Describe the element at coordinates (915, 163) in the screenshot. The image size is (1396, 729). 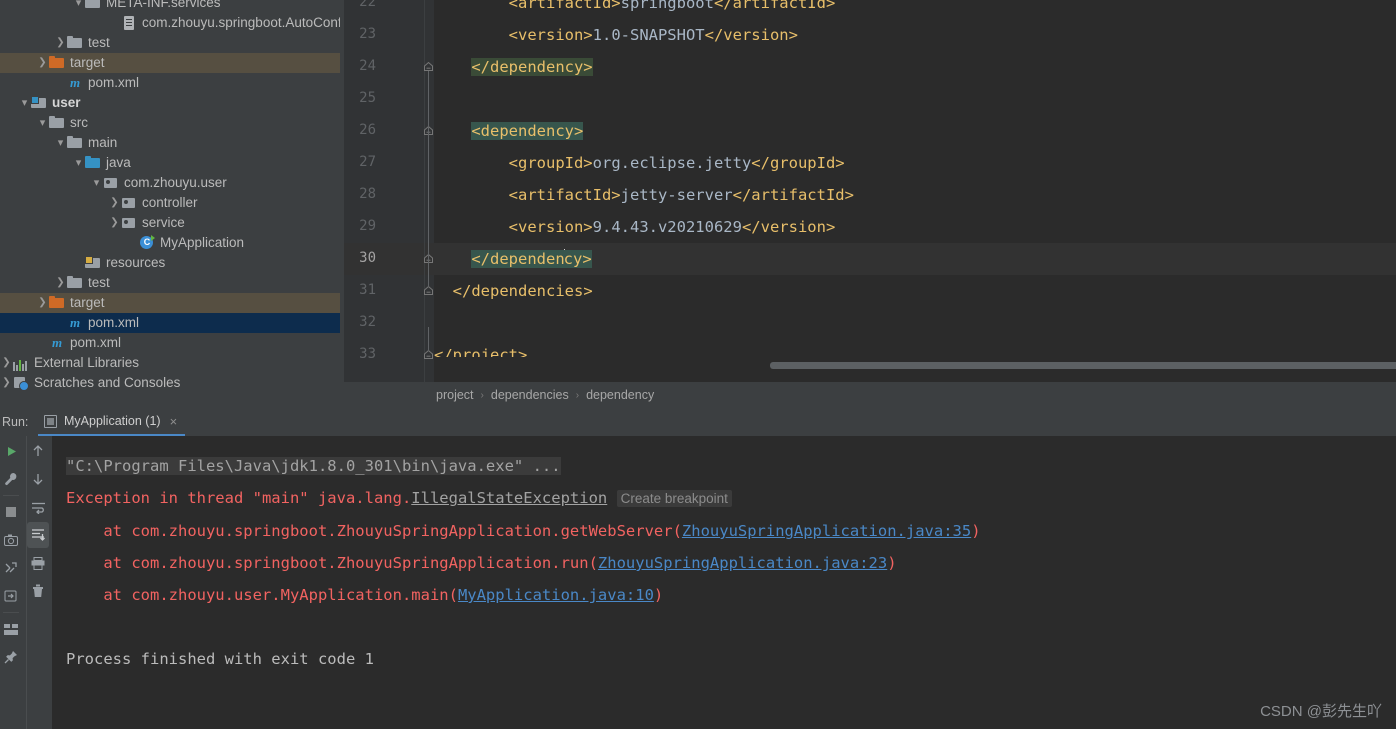
I see `code-line: <groupId>org.eclipse.jetty</groupId>` at that location.